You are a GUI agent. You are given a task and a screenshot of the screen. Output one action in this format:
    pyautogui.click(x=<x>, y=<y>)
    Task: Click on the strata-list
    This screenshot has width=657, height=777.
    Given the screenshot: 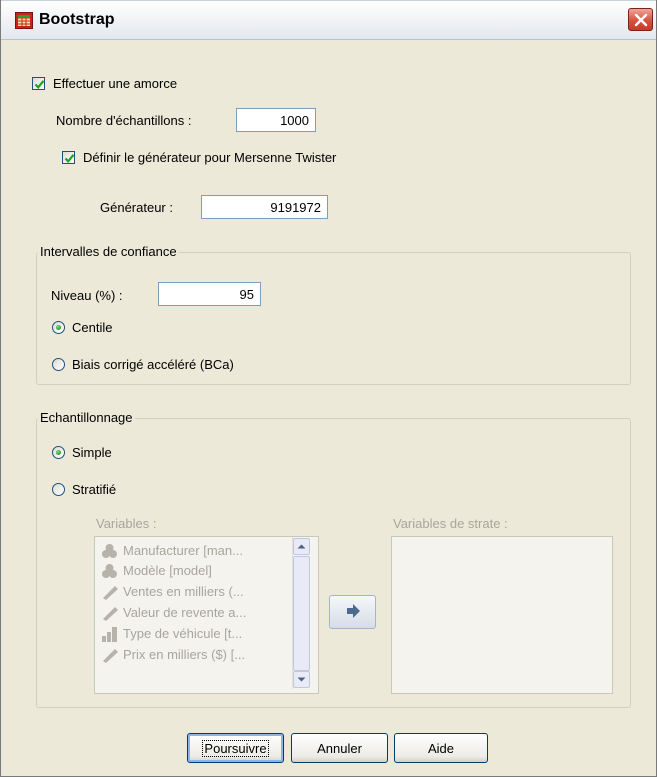 What is the action you would take?
    pyautogui.click(x=502, y=615)
    